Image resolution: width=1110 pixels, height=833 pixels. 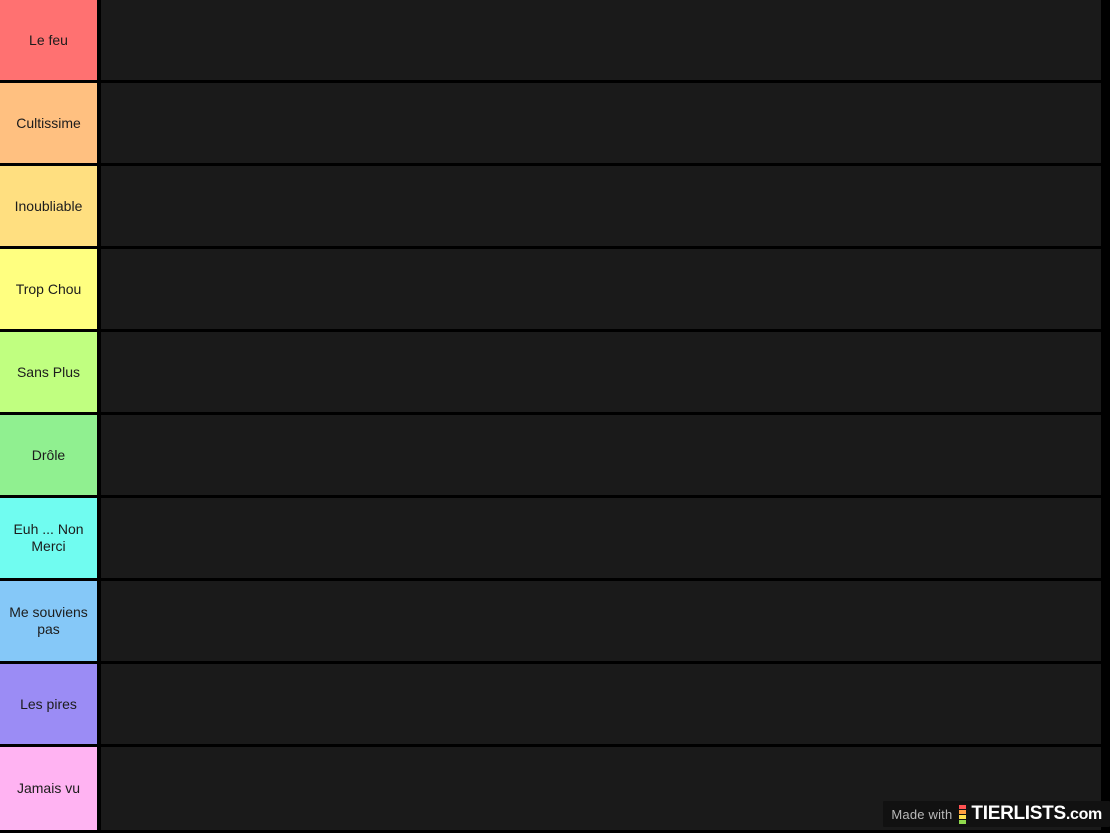 I want to click on tier-row: Trop Chou, so click(x=555, y=290).